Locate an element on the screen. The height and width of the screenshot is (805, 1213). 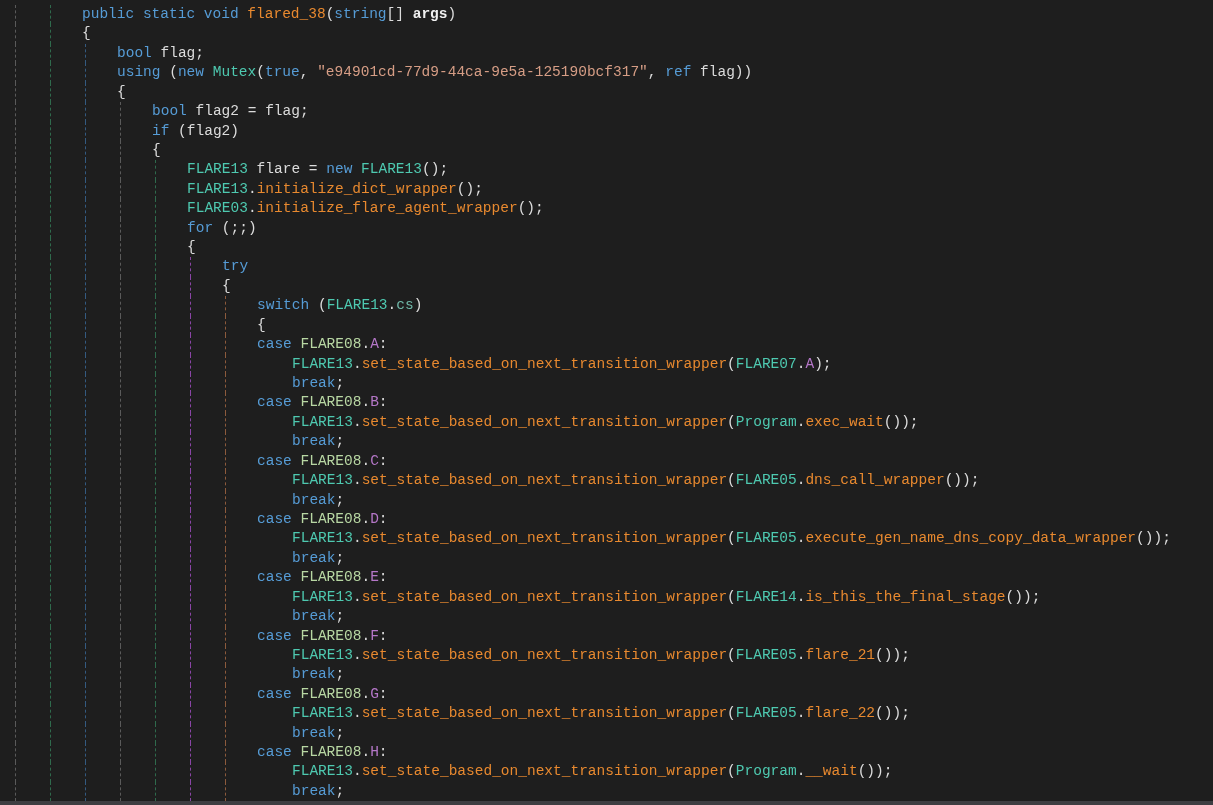
code-line: FLARE13.set_state_based_on_next_transition_wrapper(FLARE07.A); is located at coordinates (562, 364).